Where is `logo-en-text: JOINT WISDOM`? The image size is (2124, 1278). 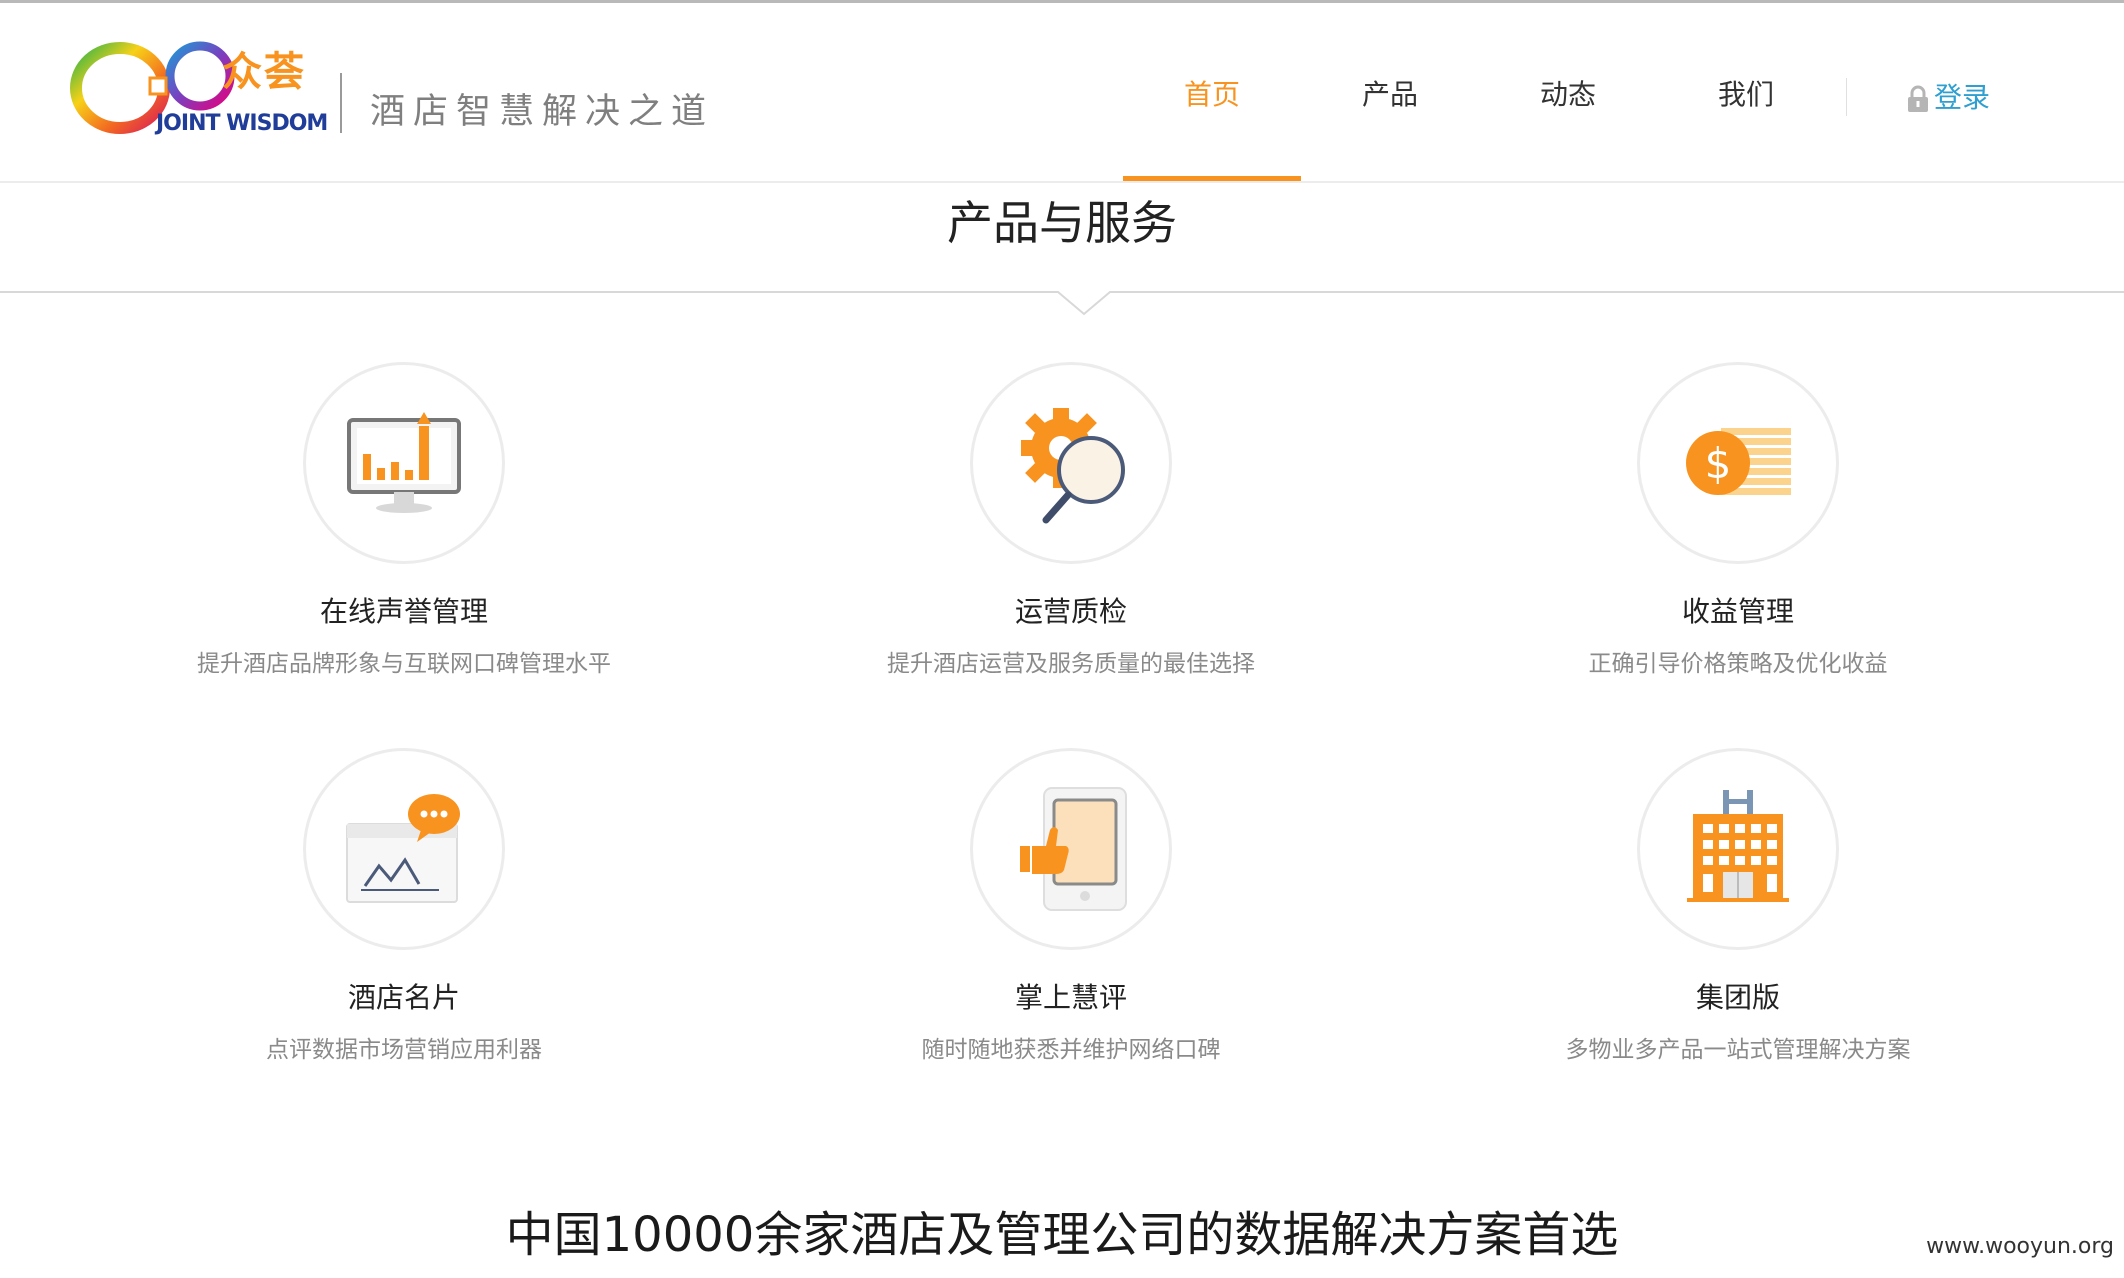
logo-en-text: JOINT WISDOM is located at coordinates (242, 123).